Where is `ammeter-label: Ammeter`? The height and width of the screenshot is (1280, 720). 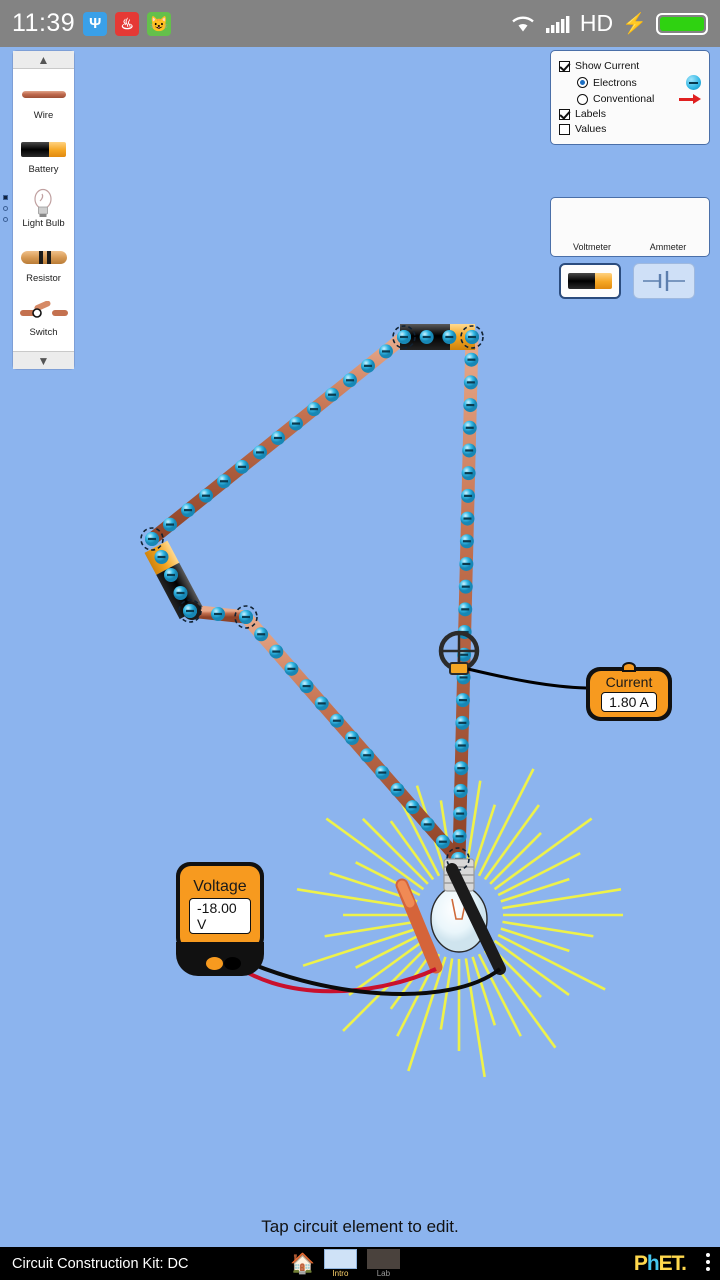
ammeter-label: Ammeter is located at coordinates (668, 247).